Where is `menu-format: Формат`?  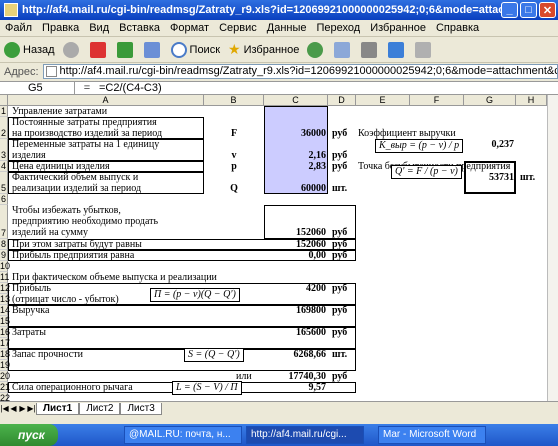
menu-format: Формат is located at coordinates (189, 28).